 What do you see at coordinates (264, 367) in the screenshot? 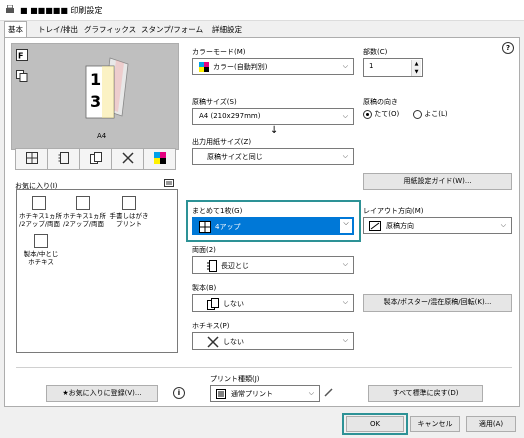
I see `separator` at bounding box center [264, 367].